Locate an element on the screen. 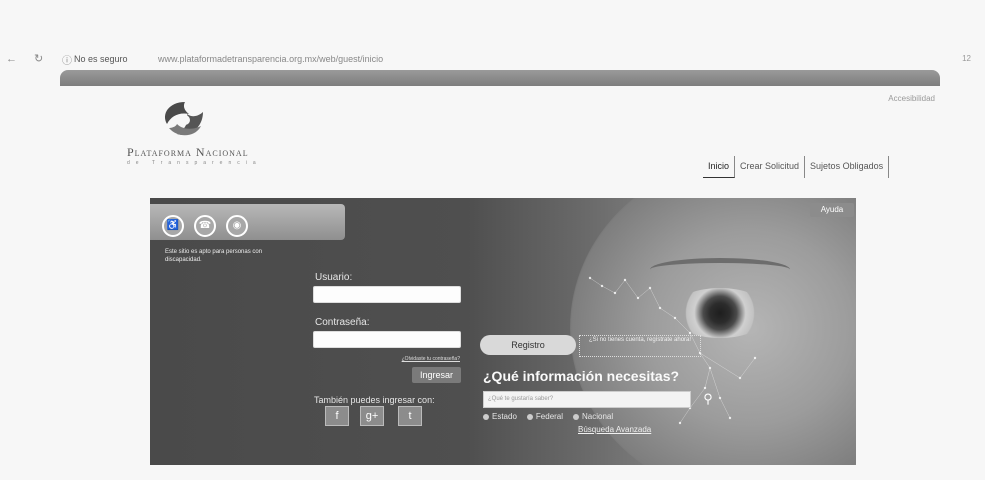  radio-estado: Estado is located at coordinates (500, 416).